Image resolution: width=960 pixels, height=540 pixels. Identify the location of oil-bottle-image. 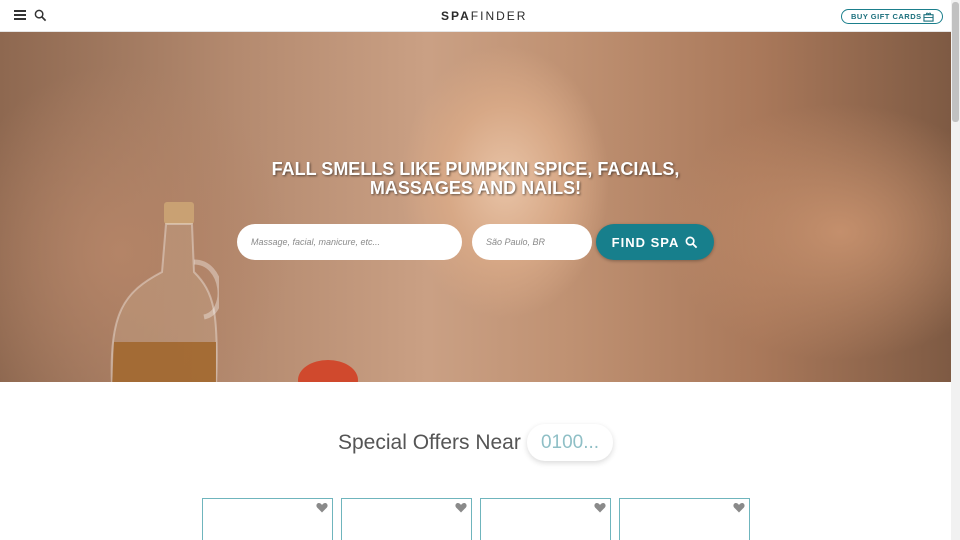
(164, 292).